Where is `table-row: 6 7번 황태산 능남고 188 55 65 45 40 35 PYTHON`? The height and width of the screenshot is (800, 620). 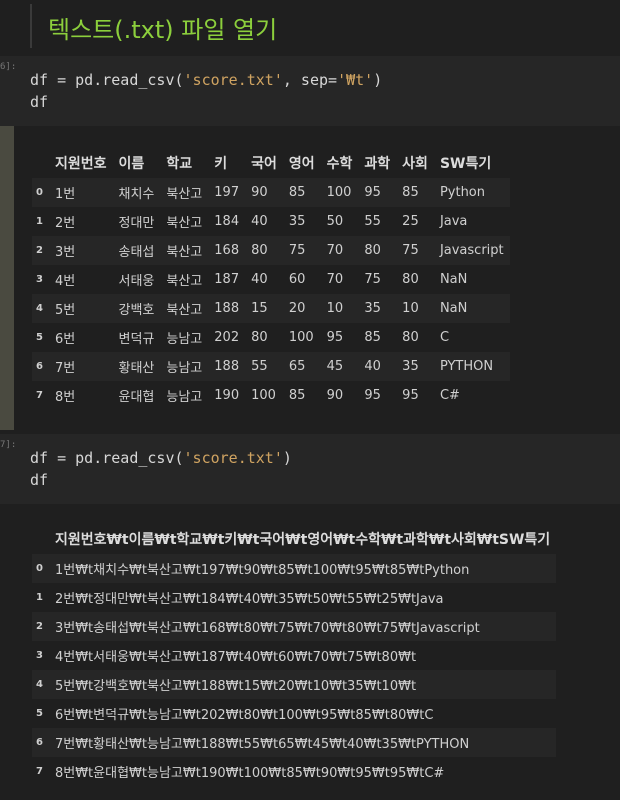
table-row: 6 7번 황태산 능남고 188 55 65 45 40 35 PYTHON is located at coordinates (271, 366).